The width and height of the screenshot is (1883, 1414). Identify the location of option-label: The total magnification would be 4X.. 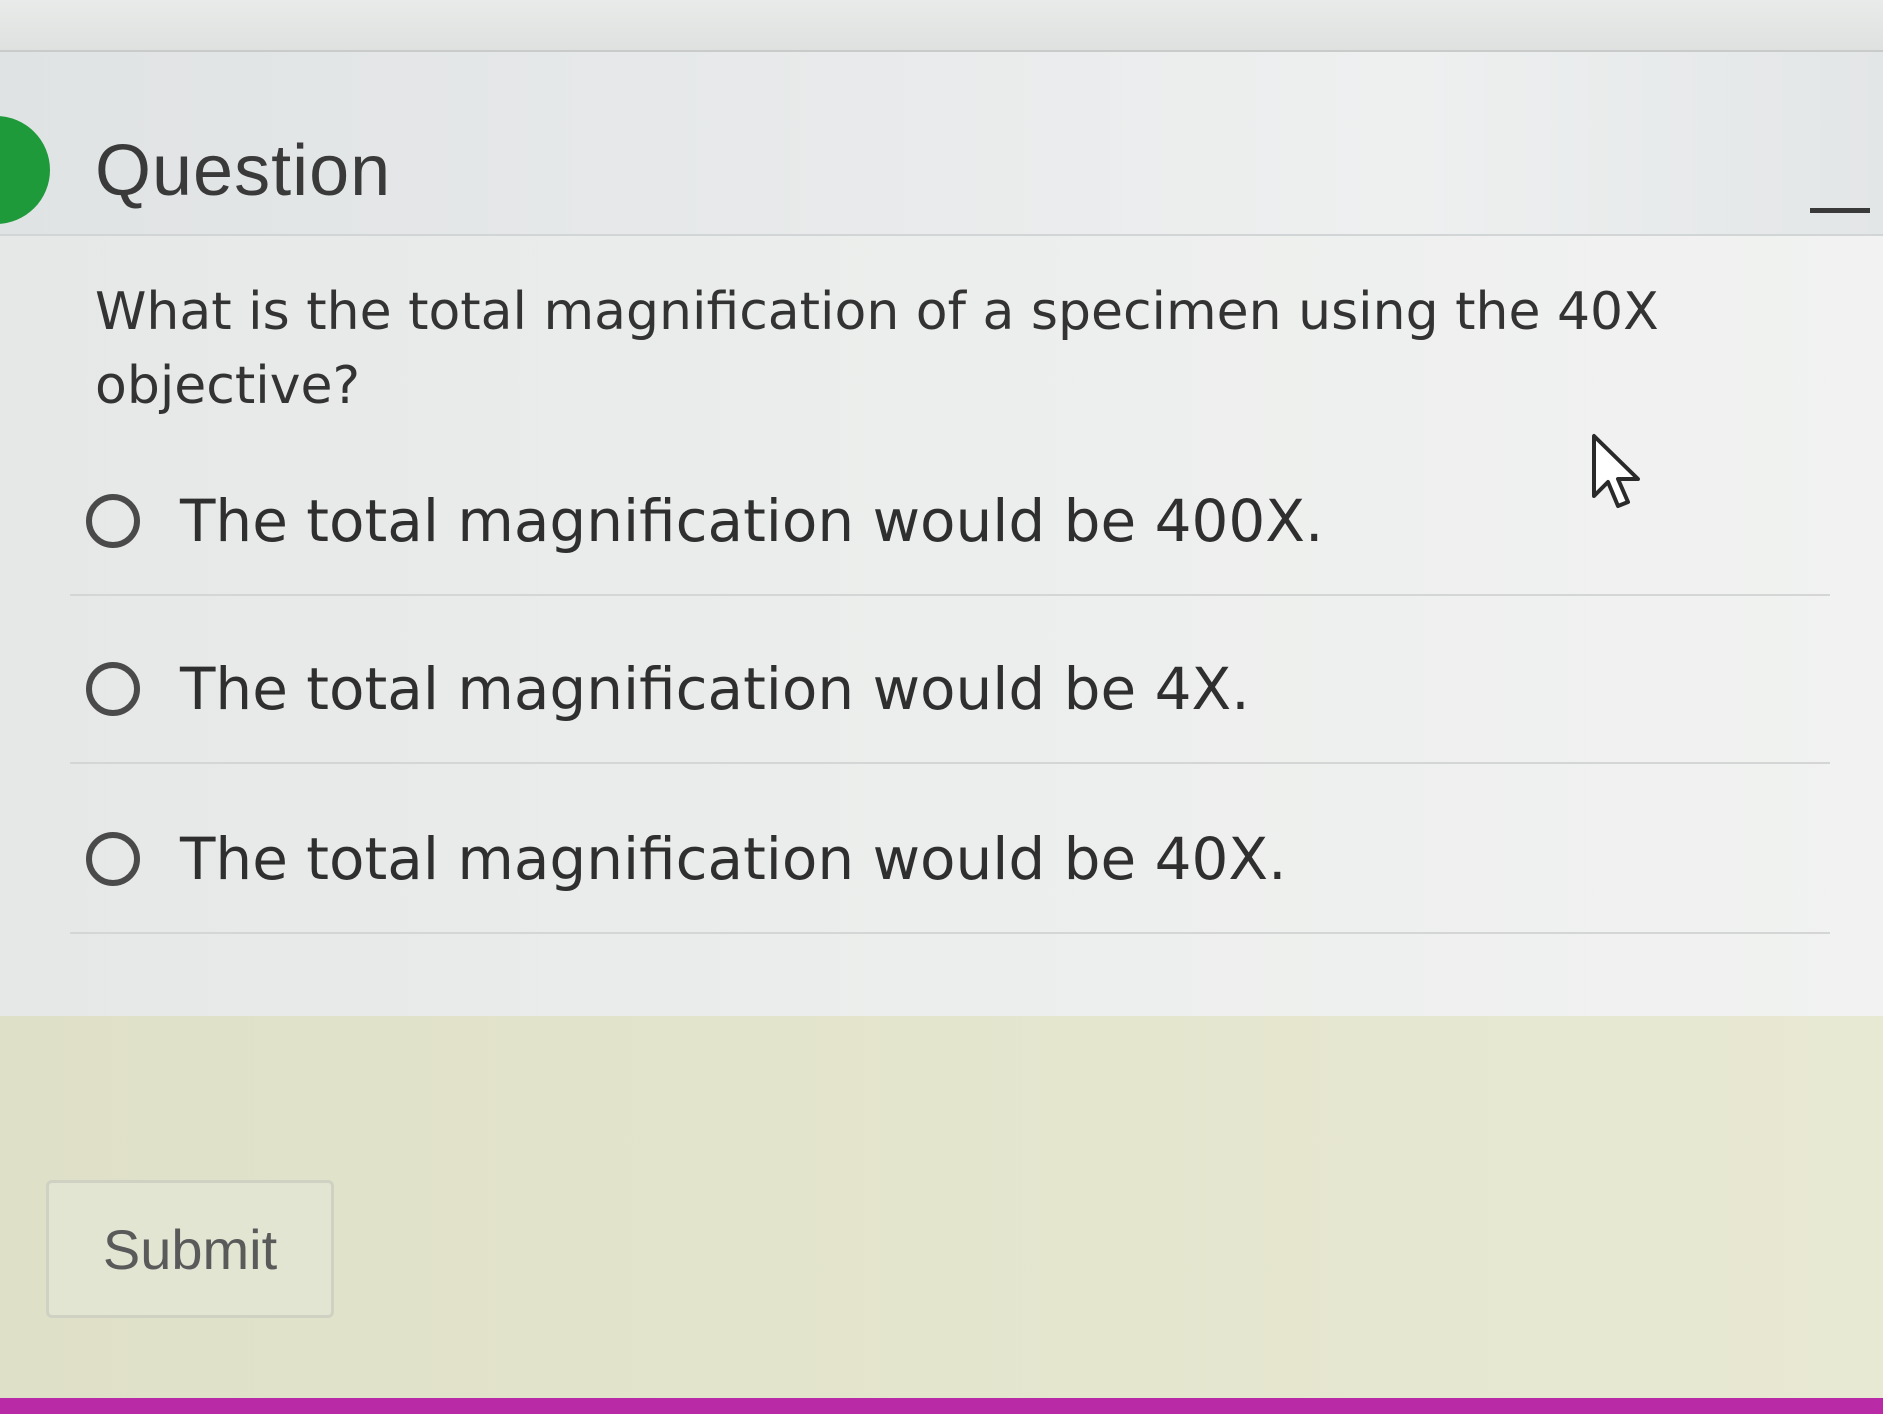
(715, 689).